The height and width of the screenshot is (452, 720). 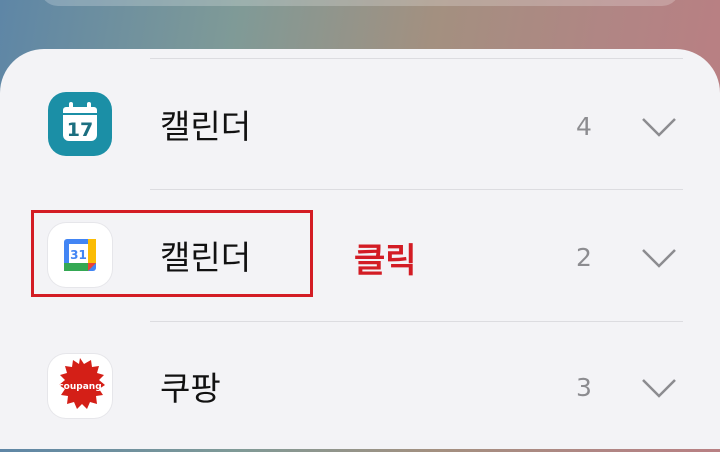 I want to click on app-name-label: 캘린더, so click(x=206, y=126).